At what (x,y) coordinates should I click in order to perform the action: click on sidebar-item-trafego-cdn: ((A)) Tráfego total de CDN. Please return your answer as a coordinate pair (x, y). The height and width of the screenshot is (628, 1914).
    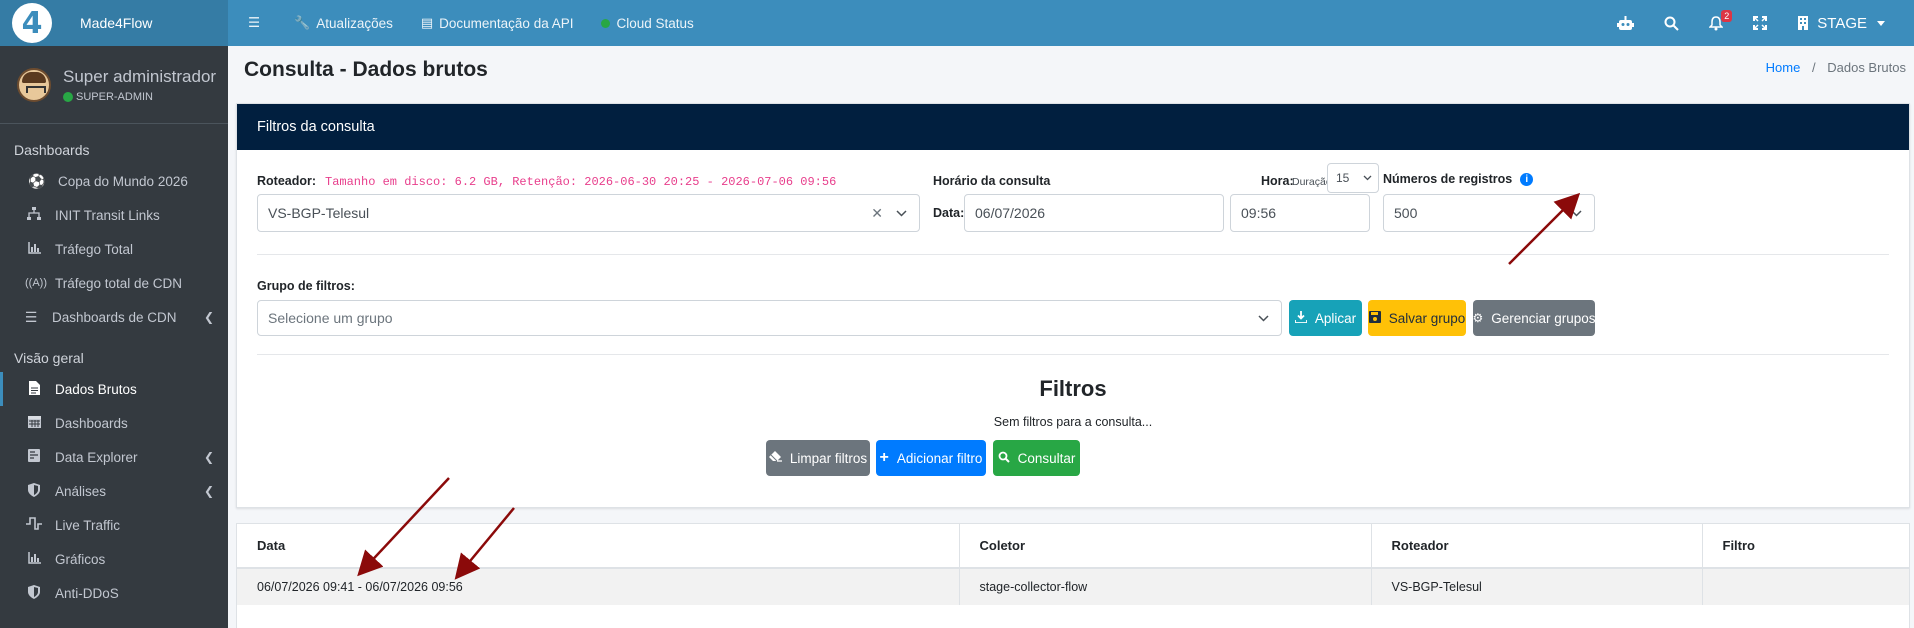
    Looking at the image, I should click on (114, 283).